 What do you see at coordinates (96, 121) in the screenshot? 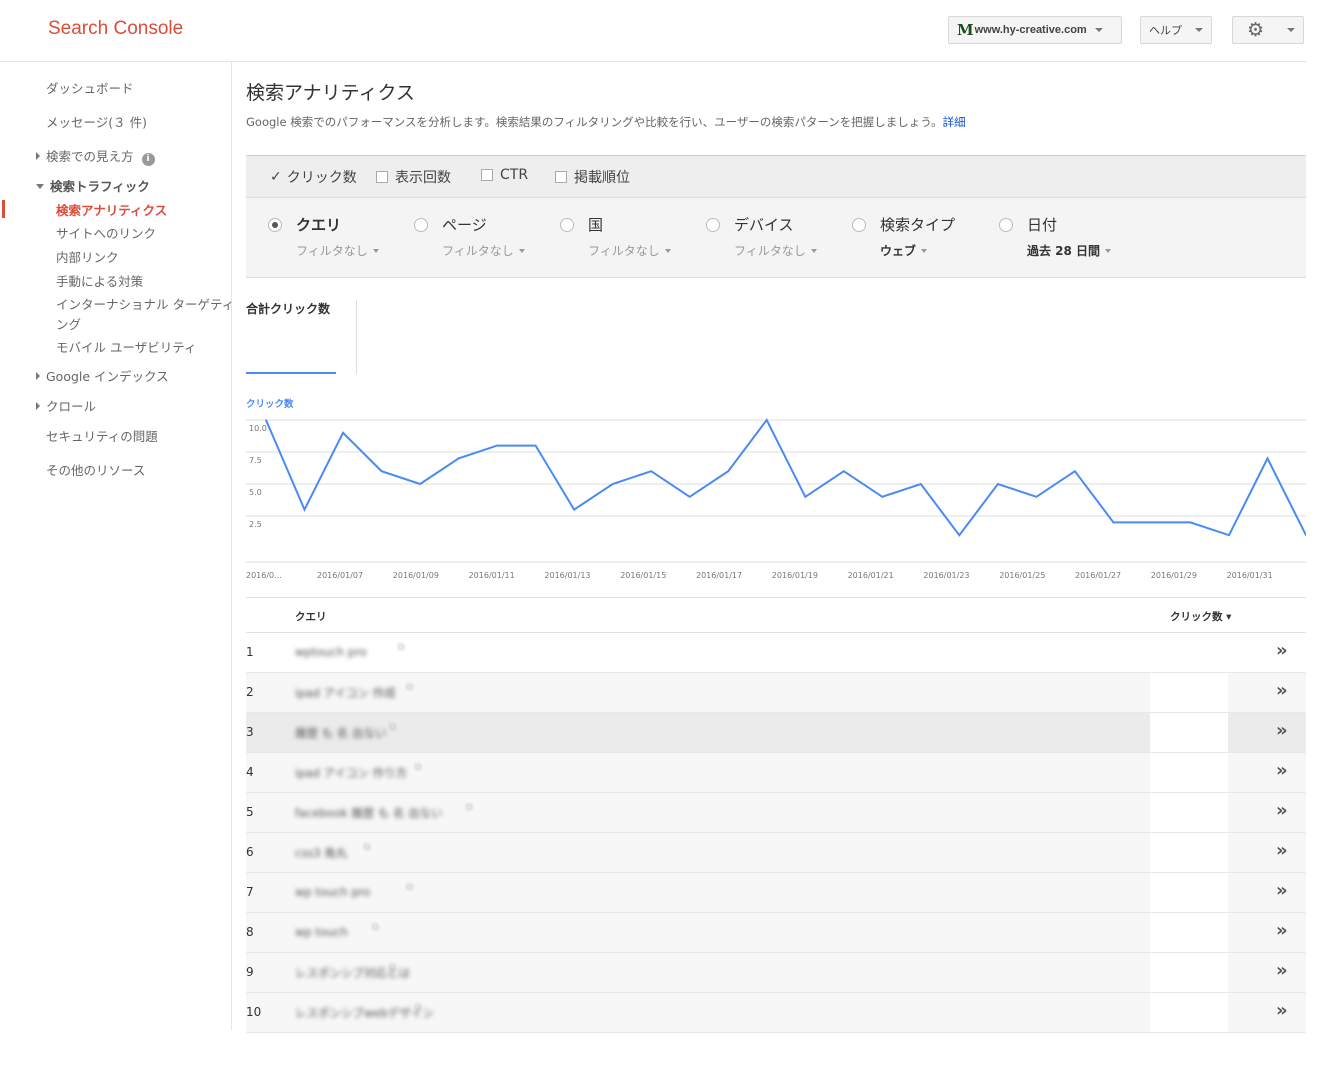
I see `sidebar-item-messages: メッセージ(３ 件)` at bounding box center [96, 121].